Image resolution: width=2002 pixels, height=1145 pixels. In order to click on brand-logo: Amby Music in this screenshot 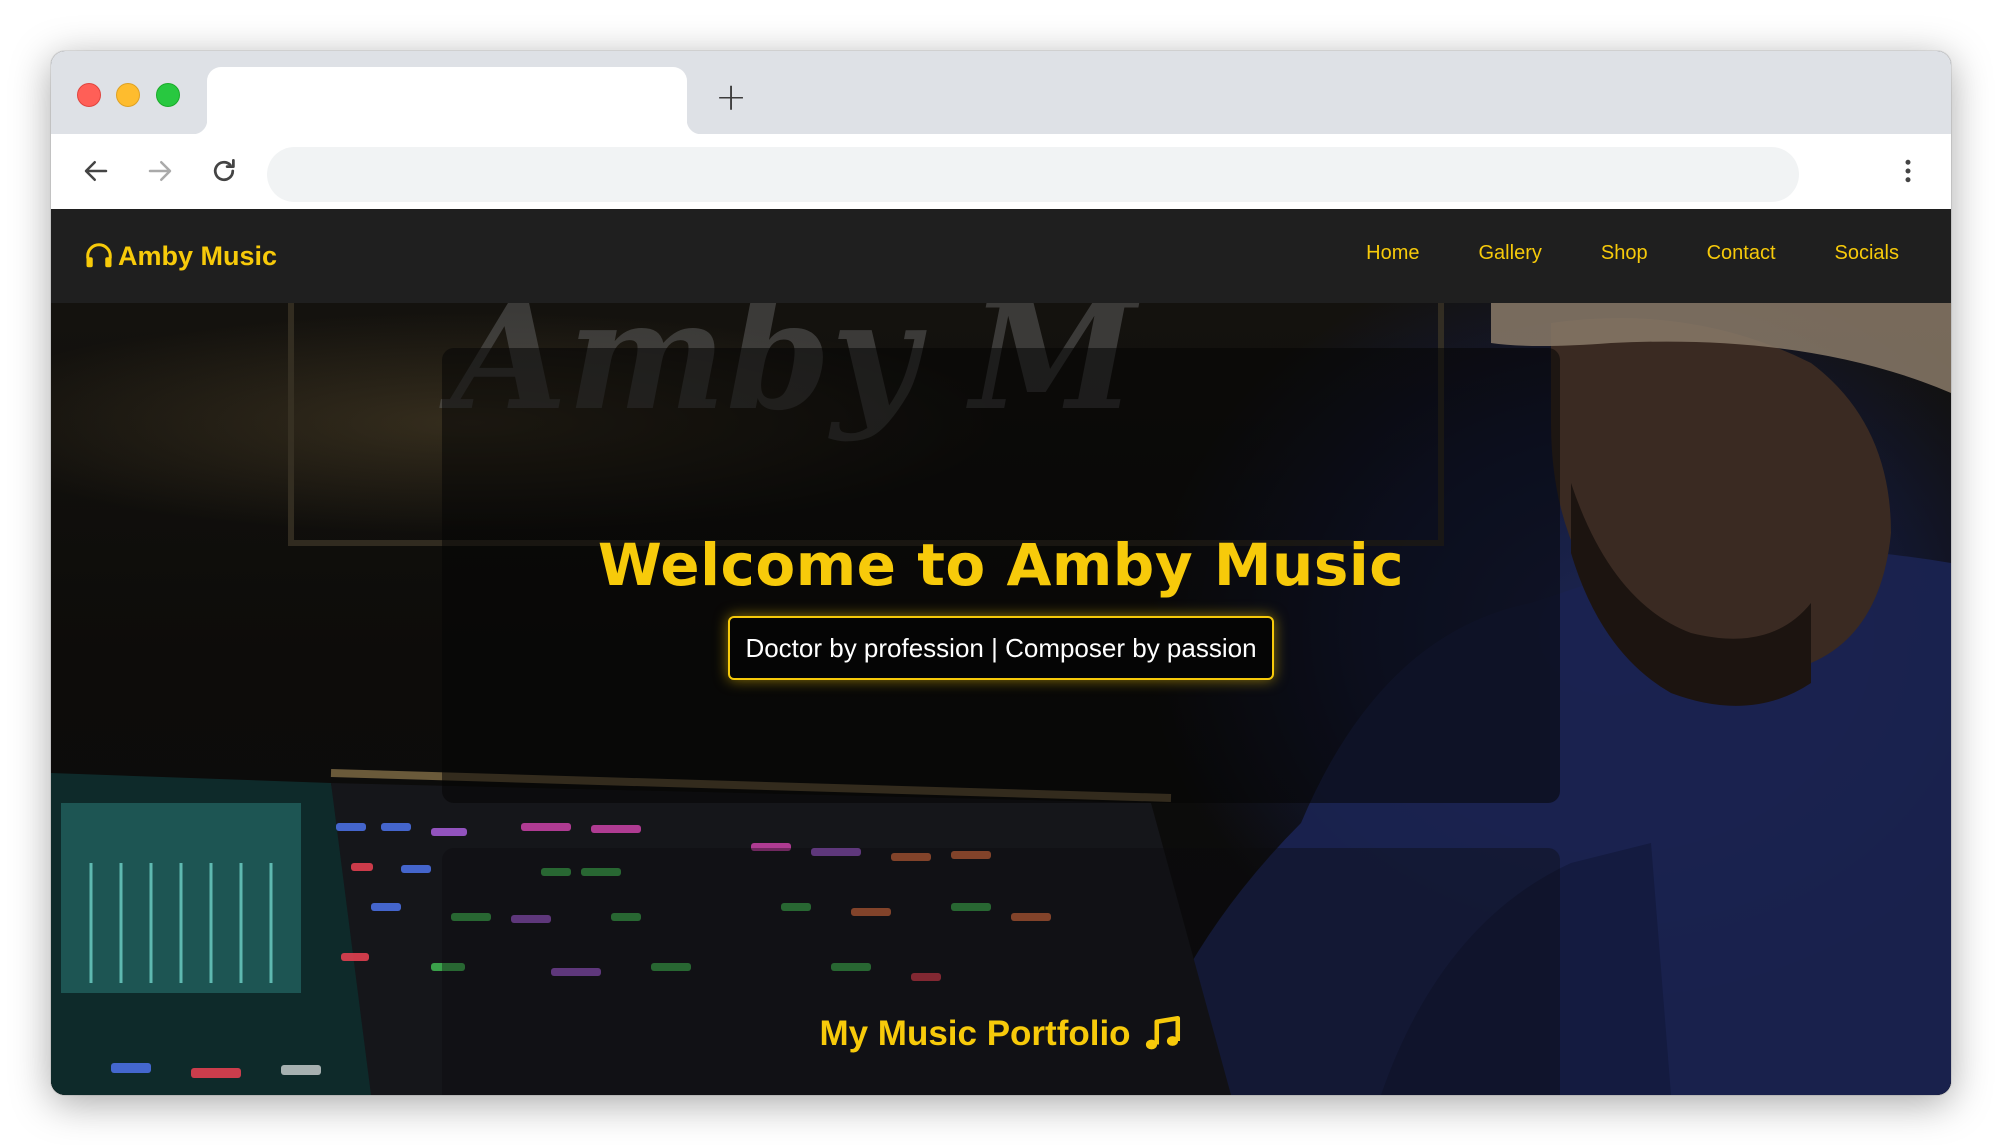, I will do `click(180, 256)`.